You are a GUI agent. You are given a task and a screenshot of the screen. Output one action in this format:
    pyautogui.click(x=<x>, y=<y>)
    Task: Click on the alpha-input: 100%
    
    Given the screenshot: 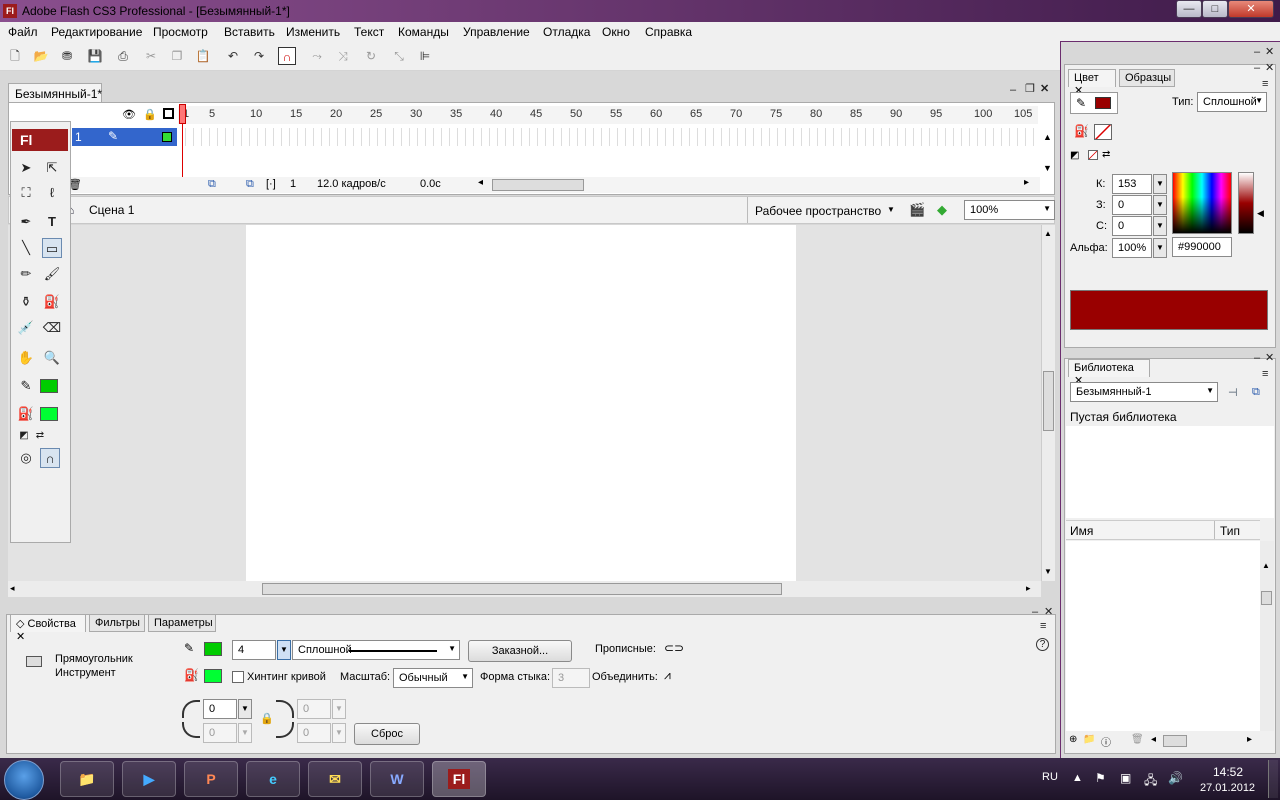 What is the action you would take?
    pyautogui.click(x=1132, y=248)
    